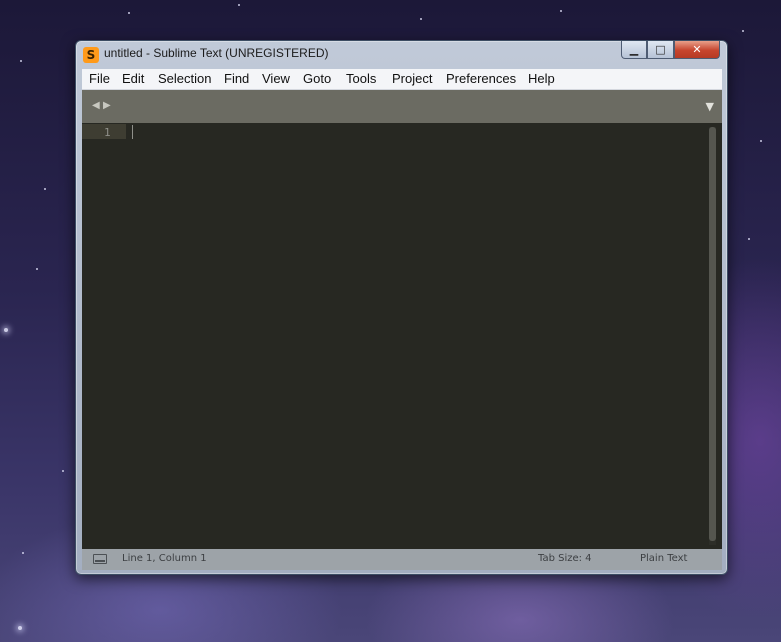 This screenshot has width=781, height=642. Describe the element at coordinates (634, 50) in the screenshot. I see `minimize-button: ▁` at that location.